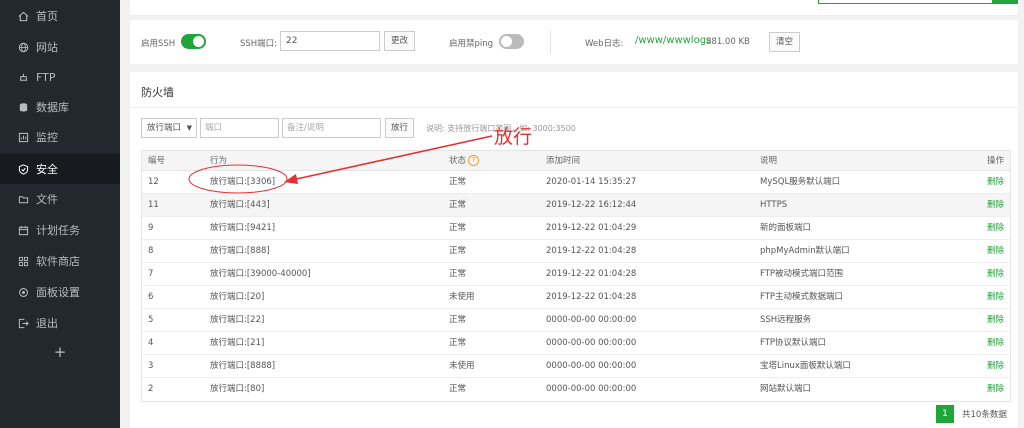 The width and height of the screenshot is (1024, 428). Describe the element at coordinates (945, 414) in the screenshot. I see `page-button-current: 1` at that location.